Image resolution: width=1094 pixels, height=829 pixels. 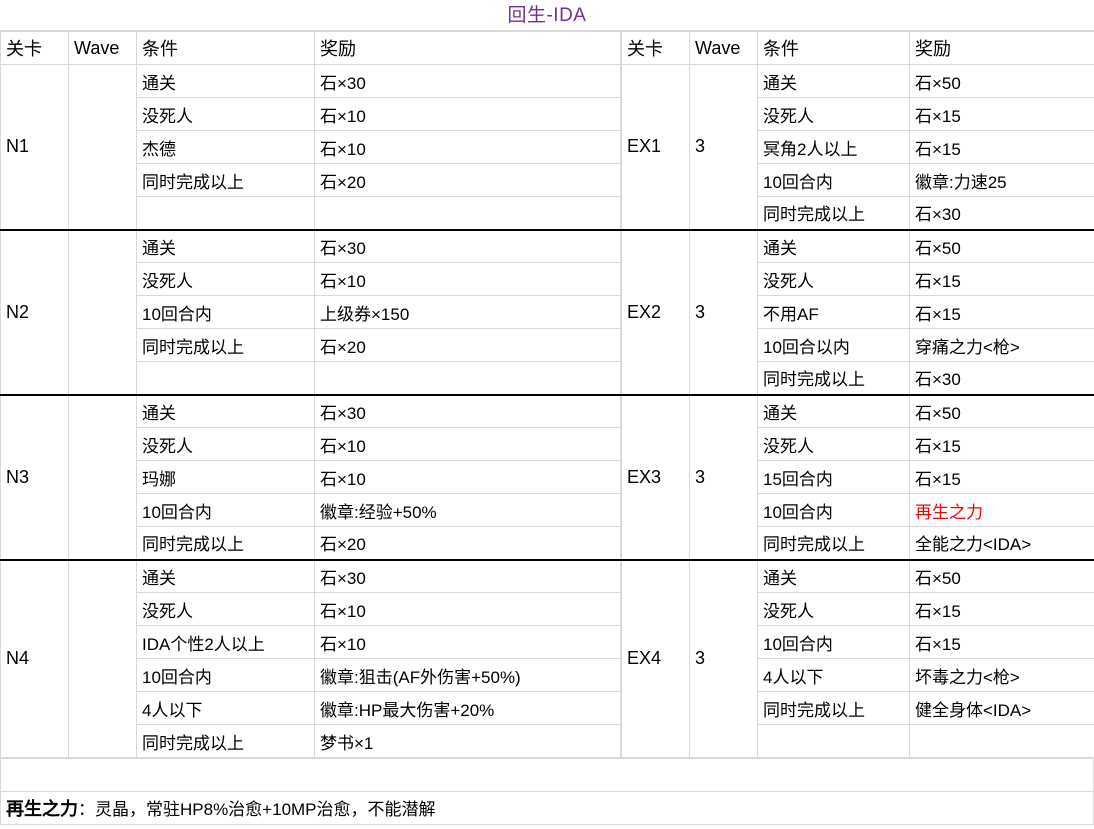 What do you see at coordinates (225, 477) in the screenshot?
I see `condition-cell: 玛娜` at bounding box center [225, 477].